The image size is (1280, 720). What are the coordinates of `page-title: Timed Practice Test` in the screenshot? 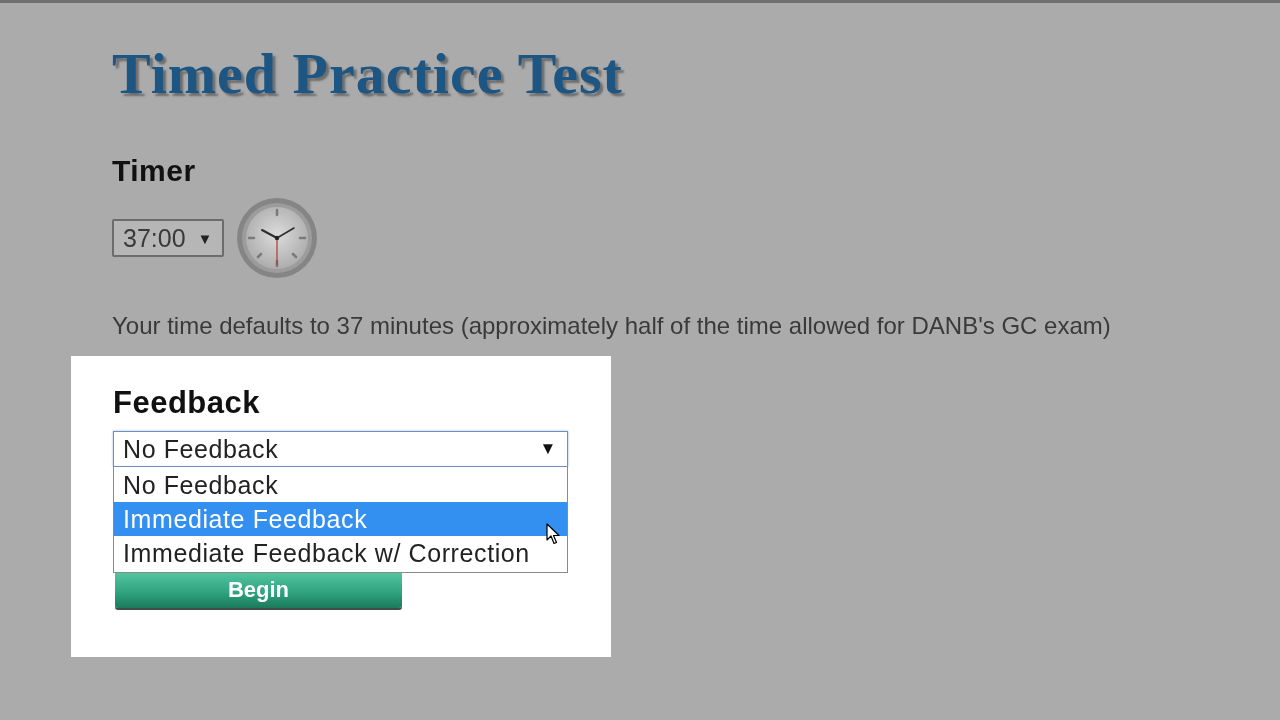 It's located at (367, 74).